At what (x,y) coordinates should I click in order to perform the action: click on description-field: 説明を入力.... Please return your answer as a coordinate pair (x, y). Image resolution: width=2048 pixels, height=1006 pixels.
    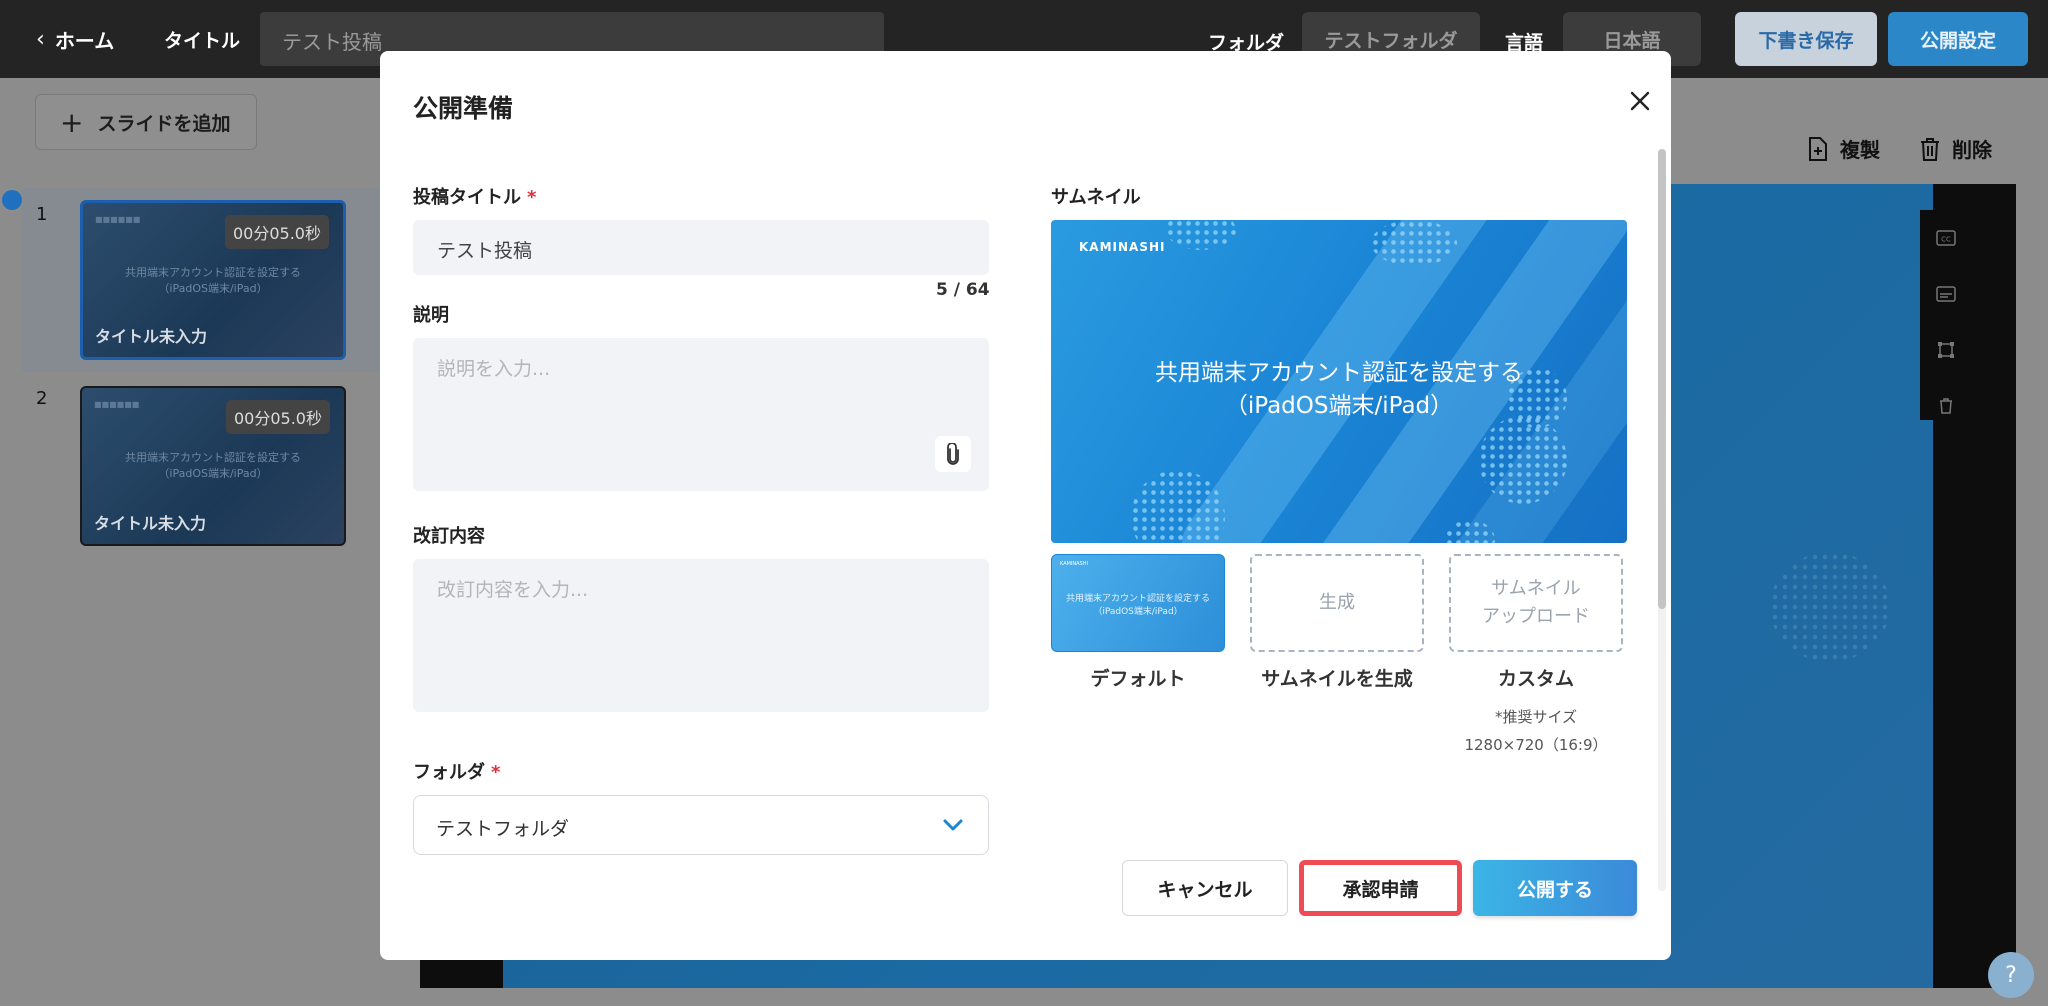
    Looking at the image, I should click on (701, 414).